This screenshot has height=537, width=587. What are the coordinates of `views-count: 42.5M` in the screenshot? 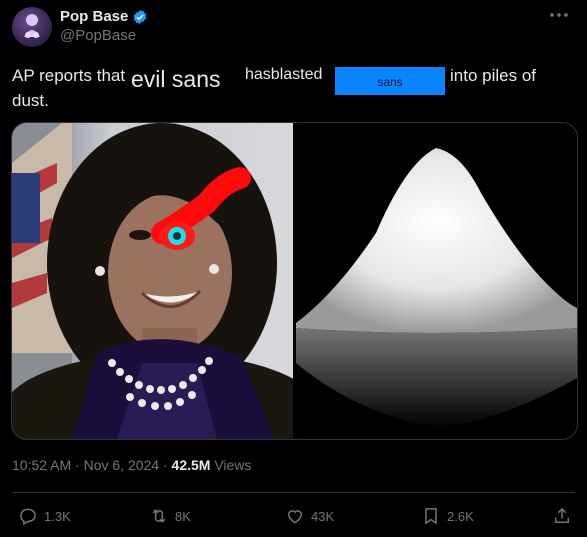 It's located at (191, 465).